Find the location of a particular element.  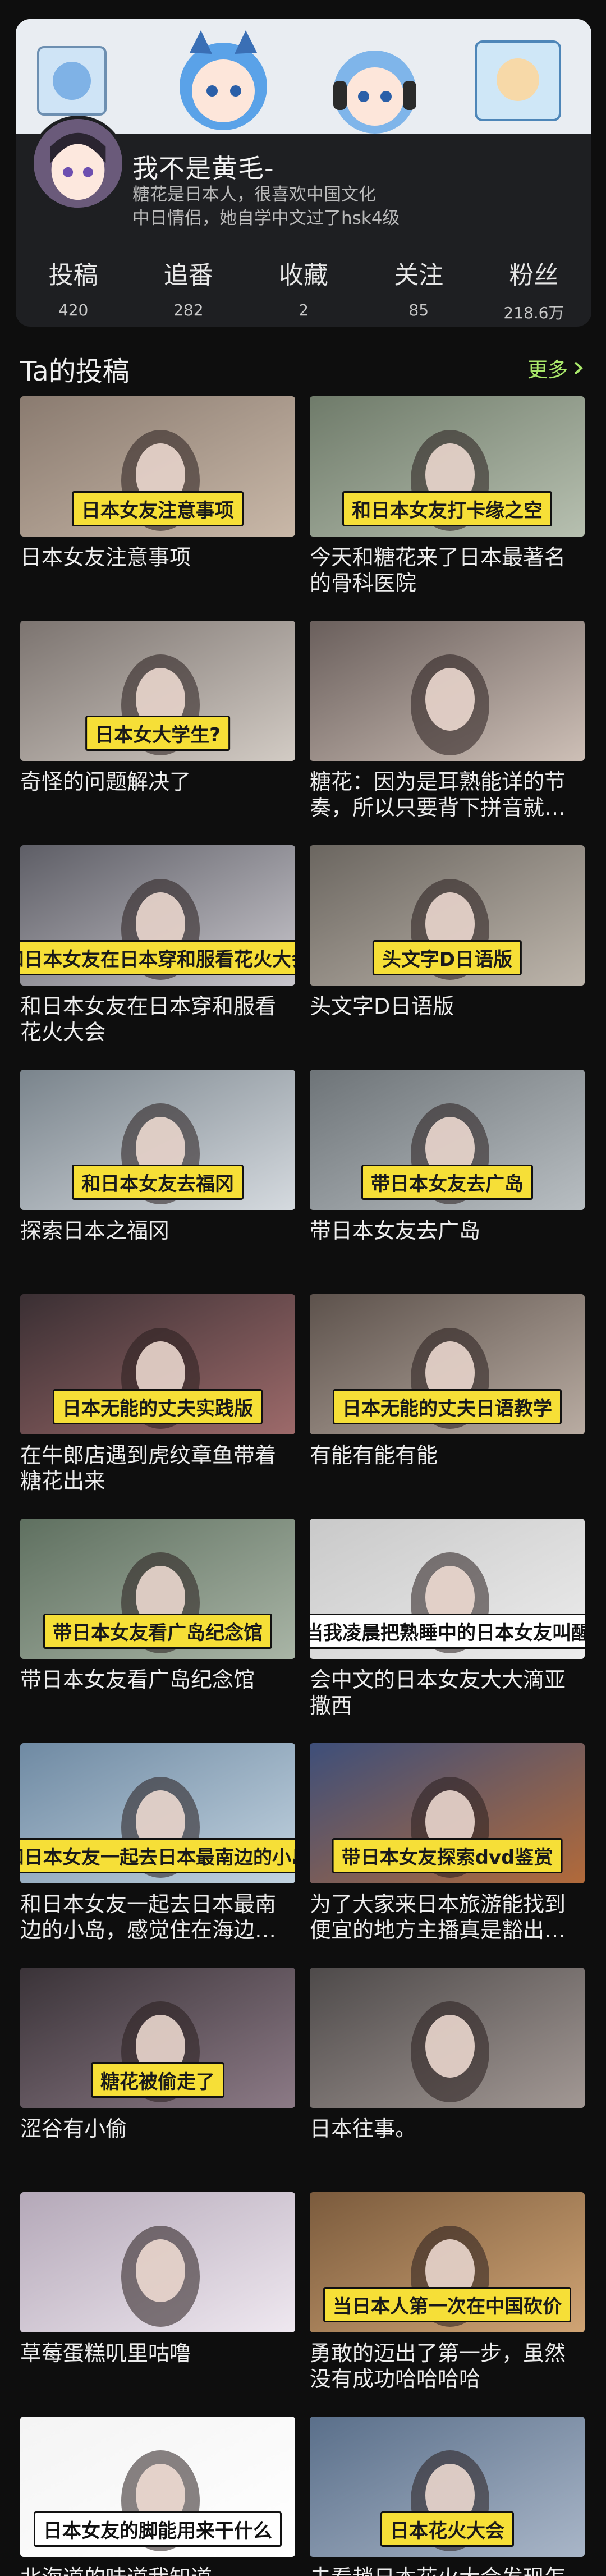

video-thumbnail: 和日本女友一起去日本最南边的小岛 is located at coordinates (157, 1813).